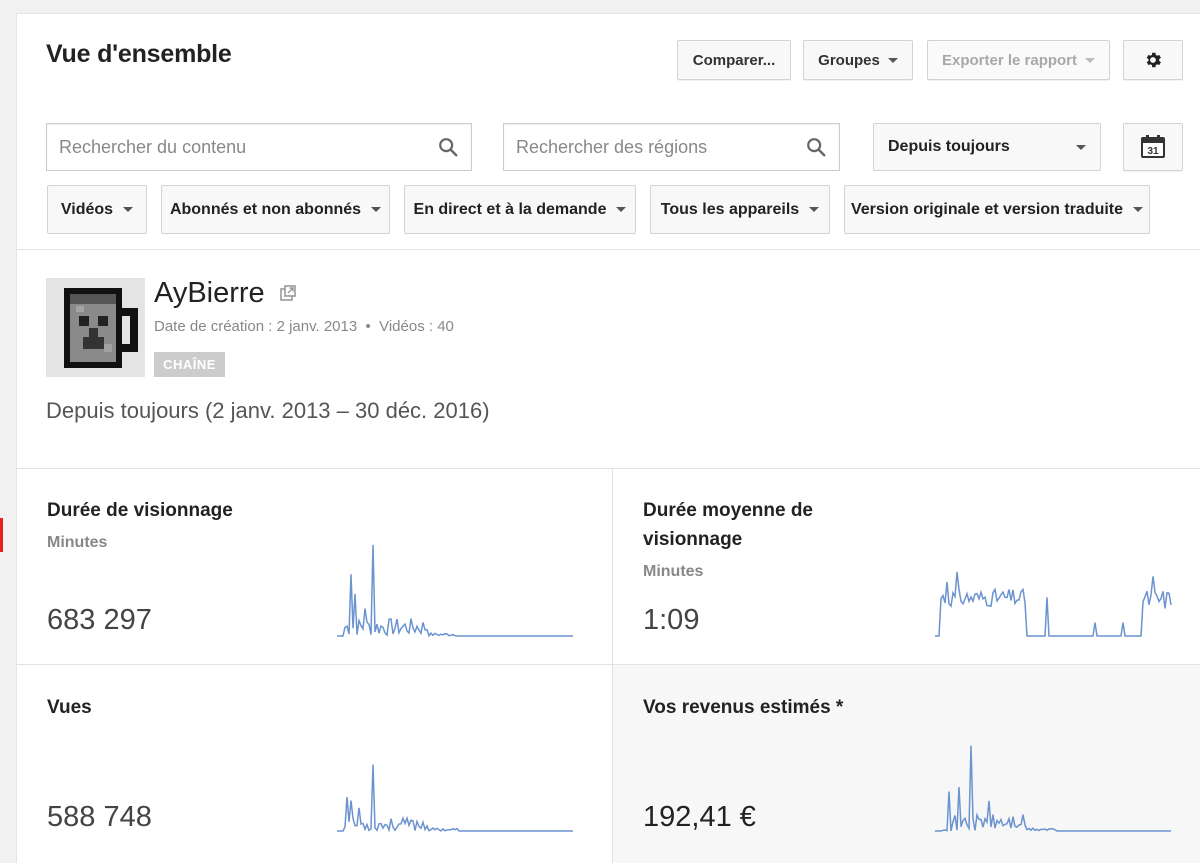 The width and height of the screenshot is (1200, 863). What do you see at coordinates (906, 764) in the screenshot?
I see `metric-estimated-revenue: Vos revenus estimés * 192,41 €` at bounding box center [906, 764].